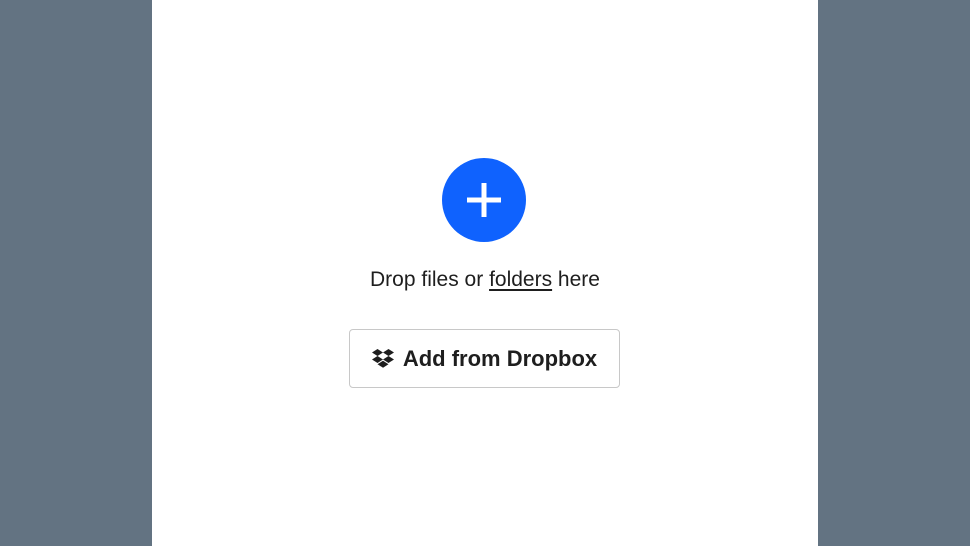 This screenshot has width=970, height=546. Describe the element at coordinates (430, 279) in the screenshot. I see `drop-text-prefix: Drop files or` at that location.